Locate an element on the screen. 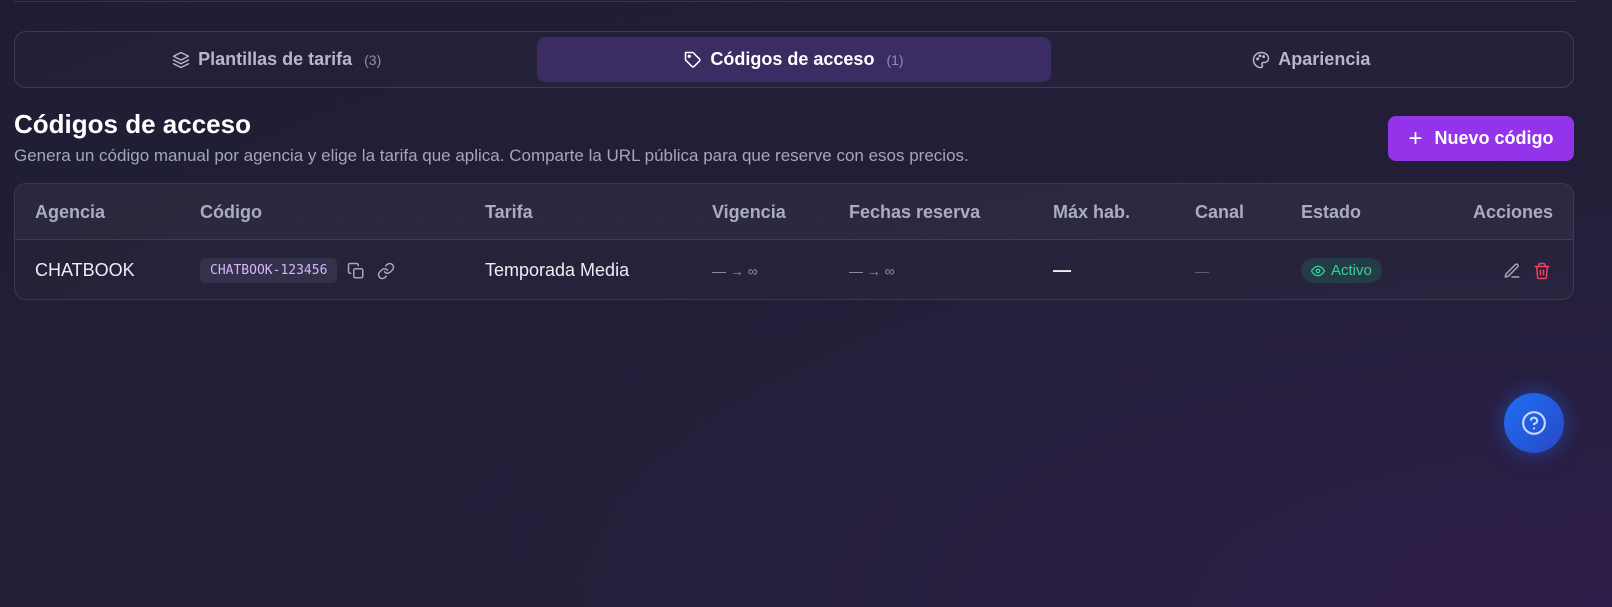 The image size is (1612, 607). column-header-fechas-reserva: Fechas reserva is located at coordinates (914, 212).